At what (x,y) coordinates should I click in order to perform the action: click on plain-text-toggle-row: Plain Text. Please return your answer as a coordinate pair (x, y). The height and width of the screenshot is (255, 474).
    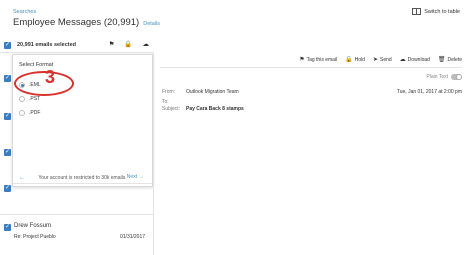
    Looking at the image, I should click on (444, 77).